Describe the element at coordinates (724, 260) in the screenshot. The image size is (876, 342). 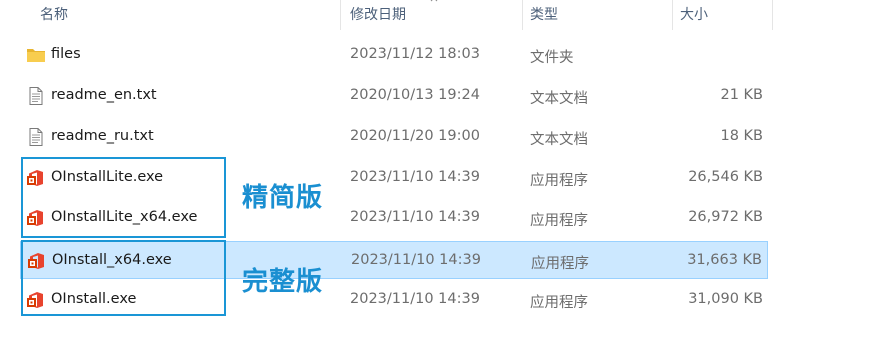
I see `file-size: 31,663 KB` at that location.